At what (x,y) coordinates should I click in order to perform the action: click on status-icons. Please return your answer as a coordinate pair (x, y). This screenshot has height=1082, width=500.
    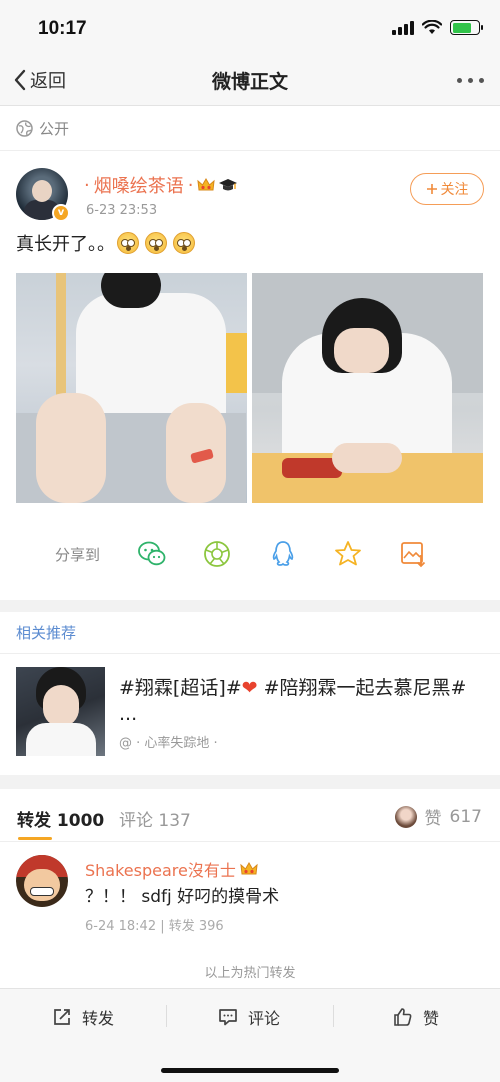
    Looking at the image, I should click on (437, 27).